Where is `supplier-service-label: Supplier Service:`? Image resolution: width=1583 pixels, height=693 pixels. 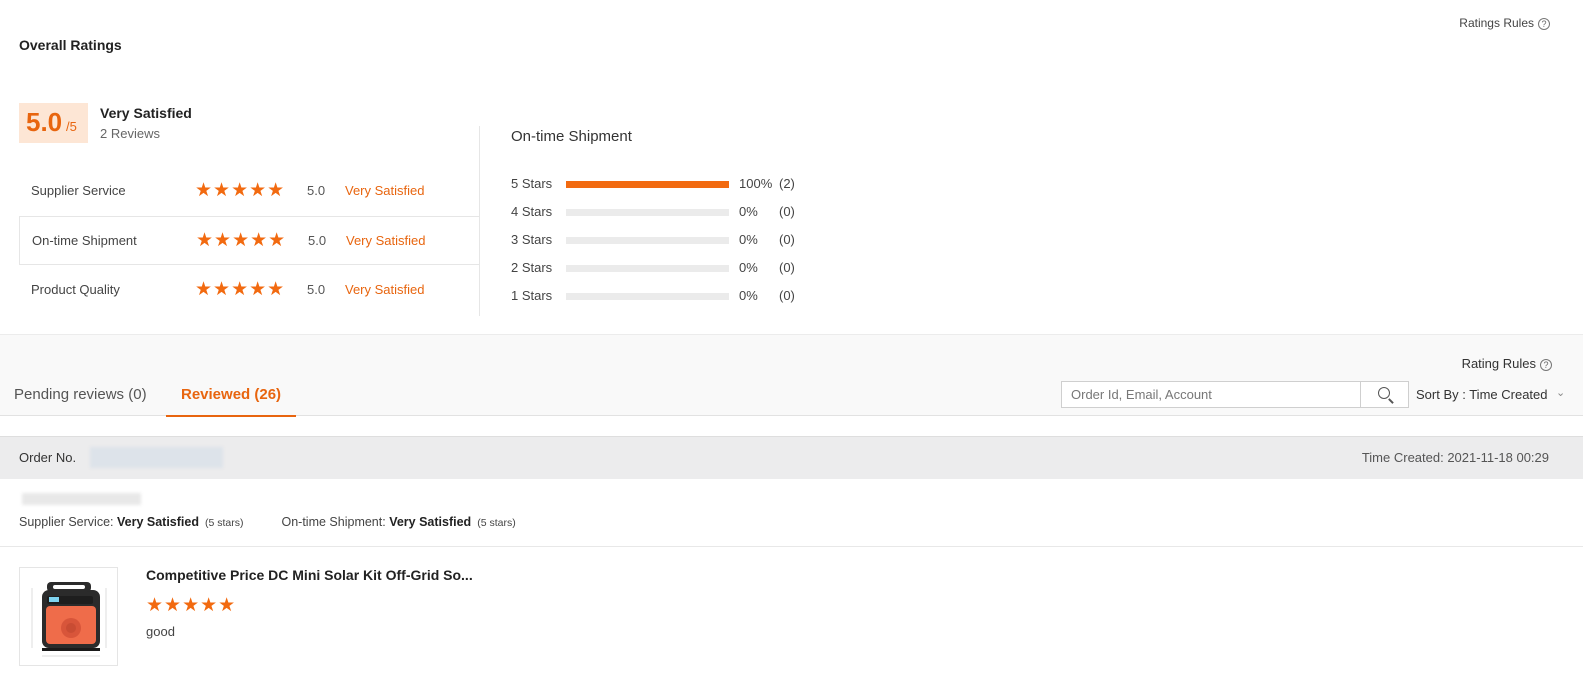
supplier-service-label: Supplier Service: is located at coordinates (66, 522).